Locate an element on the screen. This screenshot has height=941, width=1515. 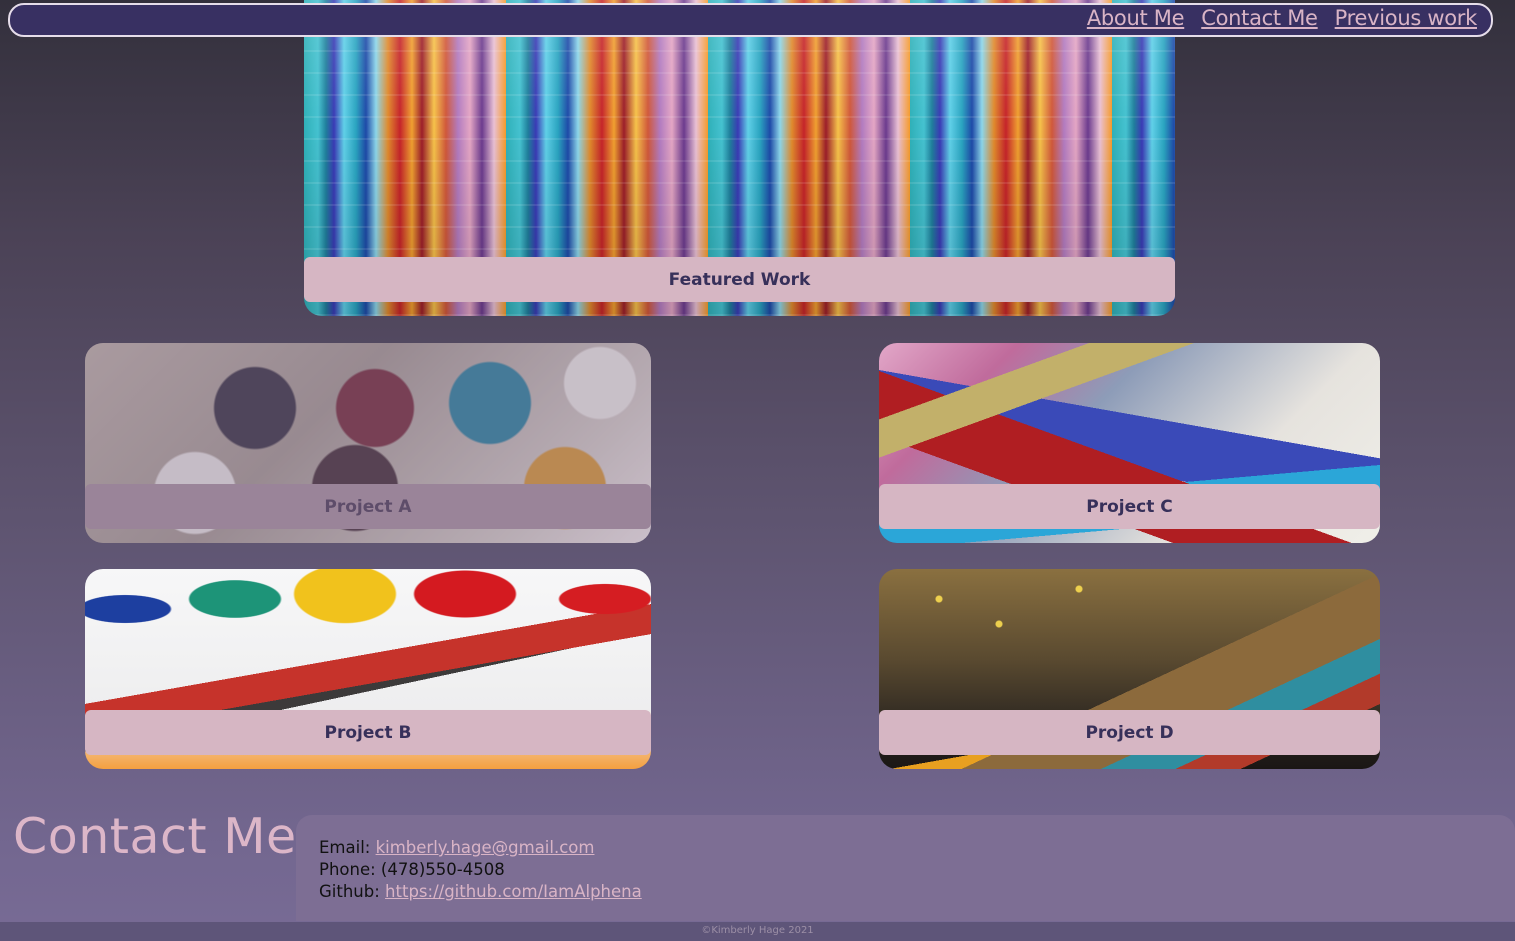
email-row: Email: kimberly.hage@gmail.com is located at coordinates (480, 848).